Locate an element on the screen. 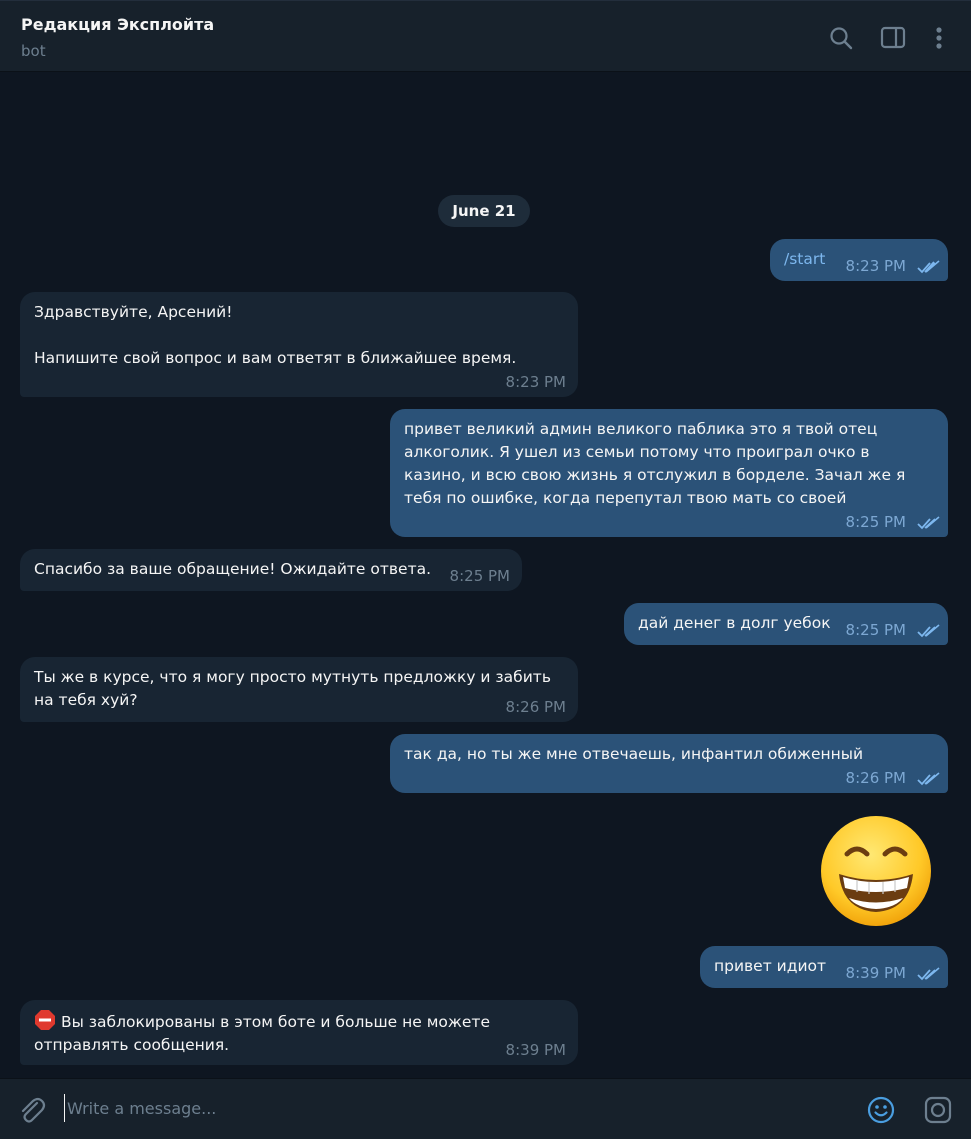 The image size is (971, 1139). emoji-icon is located at coordinates (881, 1110).